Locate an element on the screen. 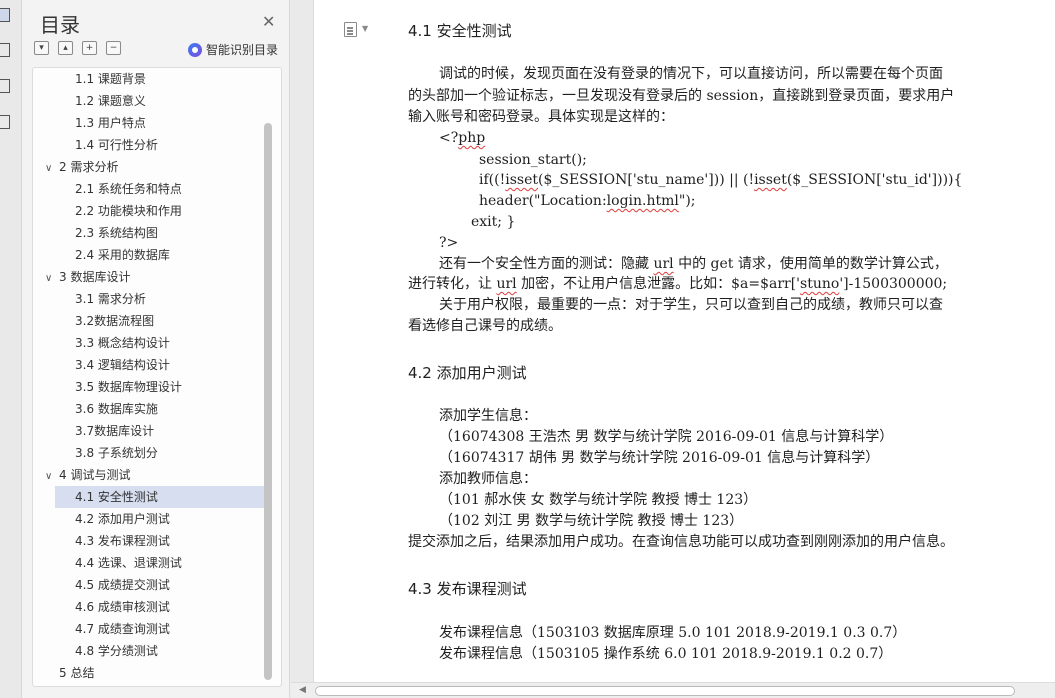  toc-item: 4.7 成绩查询测试 is located at coordinates (149, 629).